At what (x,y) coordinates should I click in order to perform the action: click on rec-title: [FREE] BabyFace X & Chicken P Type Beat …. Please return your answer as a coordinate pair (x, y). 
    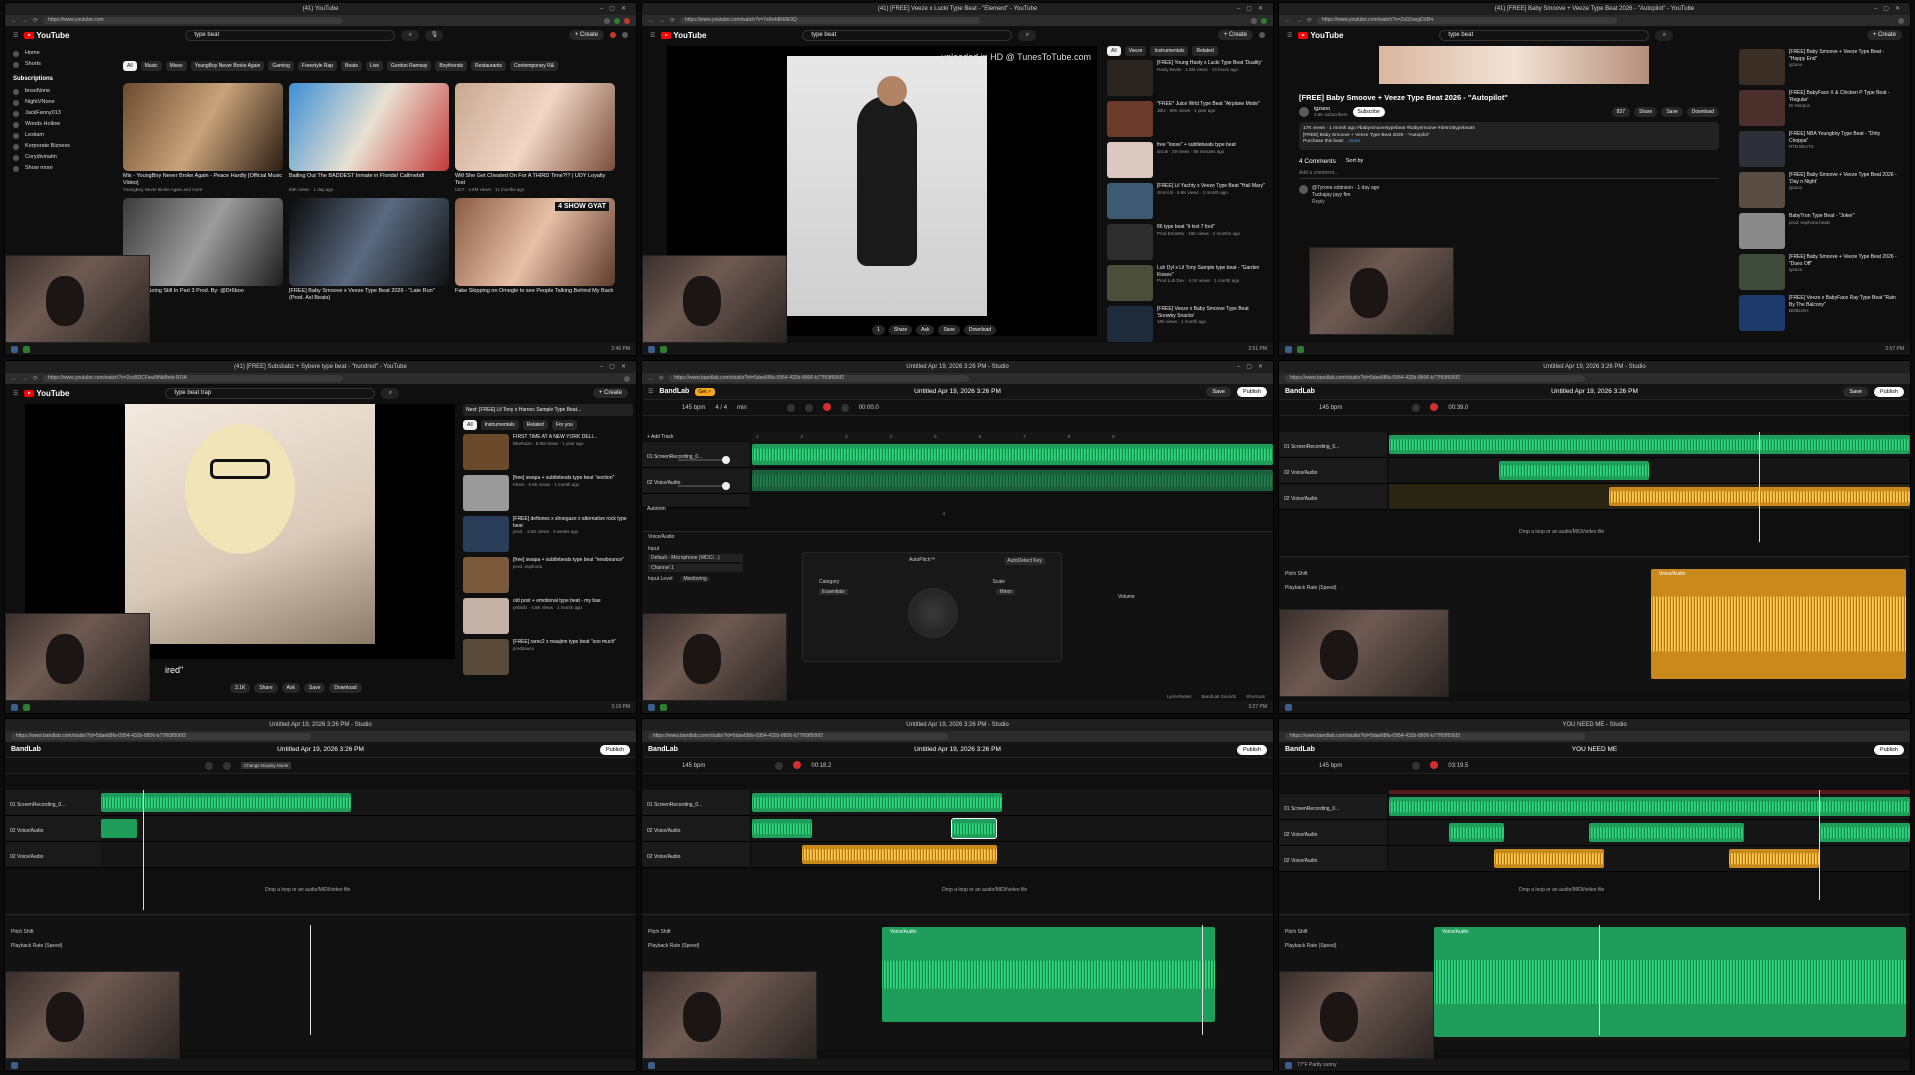
    Looking at the image, I should click on (1844, 96).